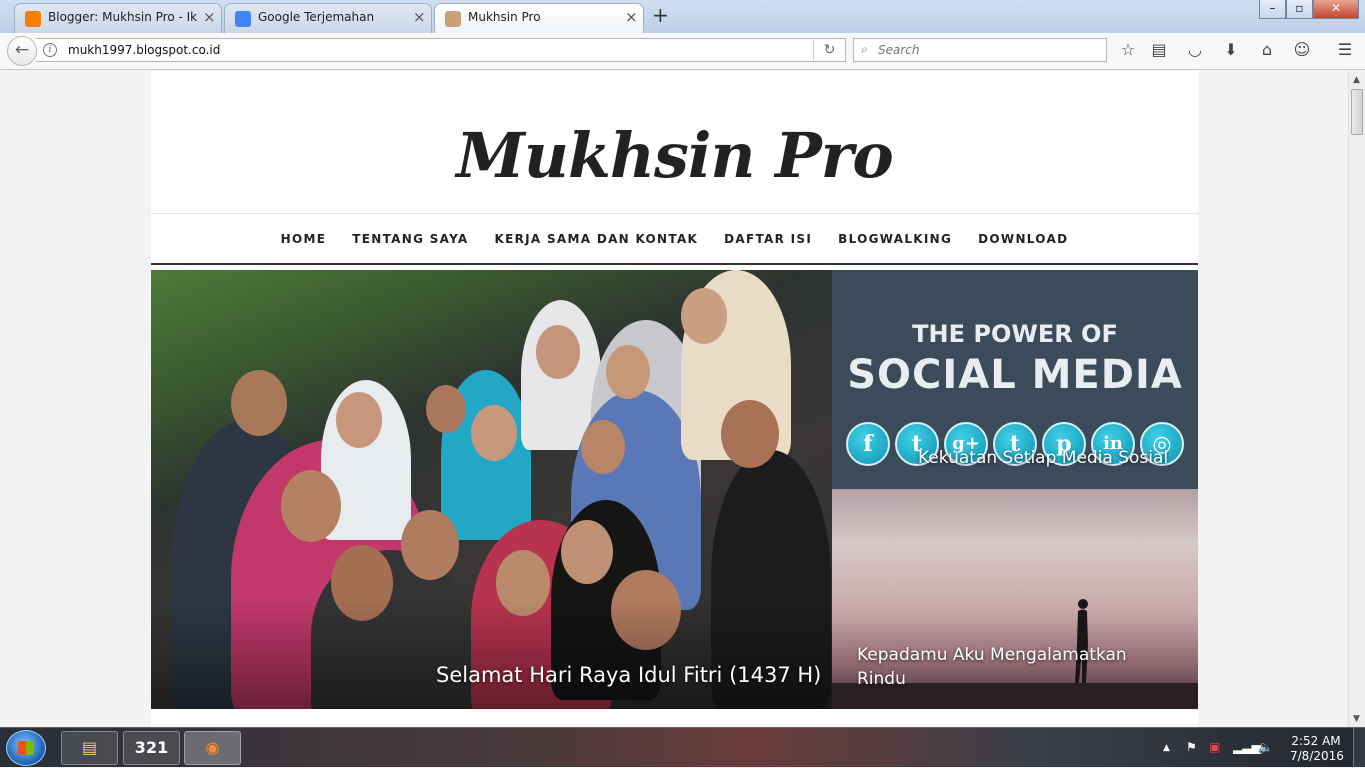 The height and width of the screenshot is (768, 1365). Describe the element at coordinates (1247, 747) in the screenshot. I see `network-signal-icon: ▂▃▅` at that location.